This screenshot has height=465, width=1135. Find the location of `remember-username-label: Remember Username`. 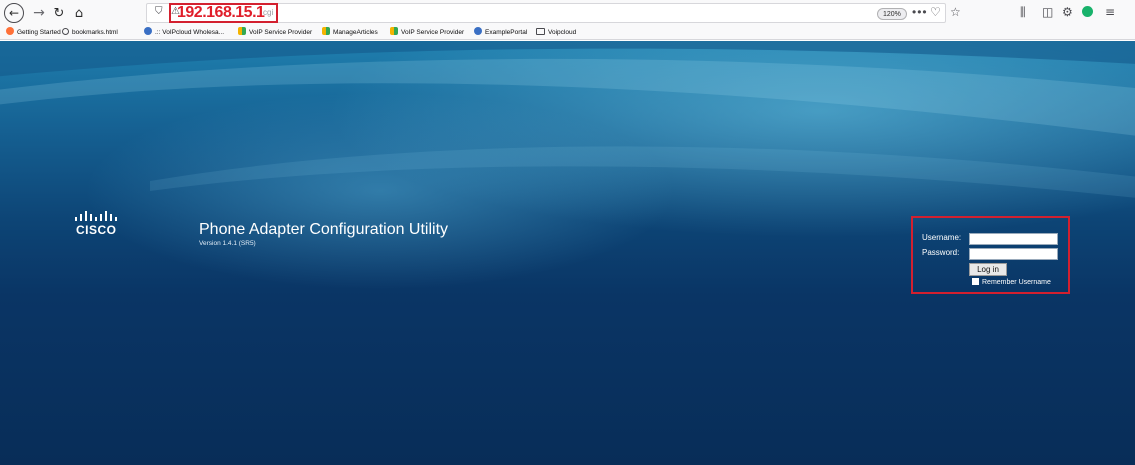

remember-username-label: Remember Username is located at coordinates (1016, 282).